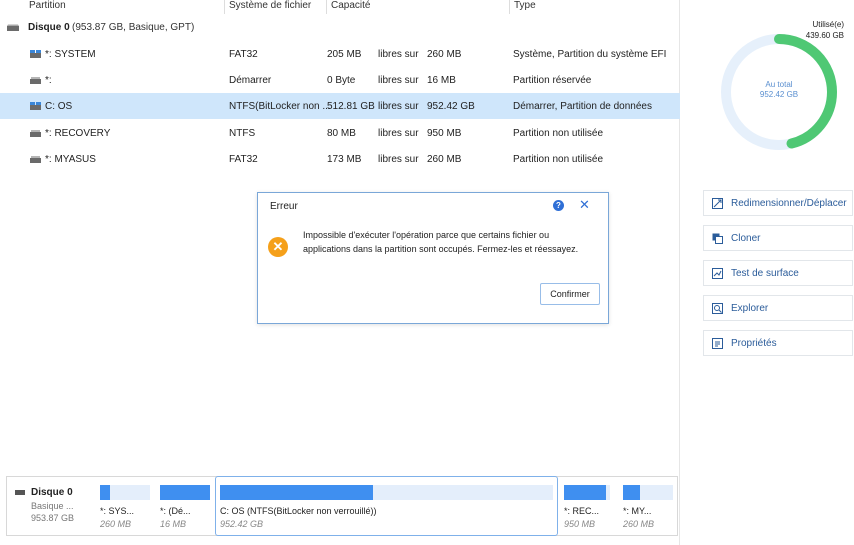  What do you see at coordinates (584, 205) in the screenshot?
I see `close-icon: ✕` at bounding box center [584, 205].